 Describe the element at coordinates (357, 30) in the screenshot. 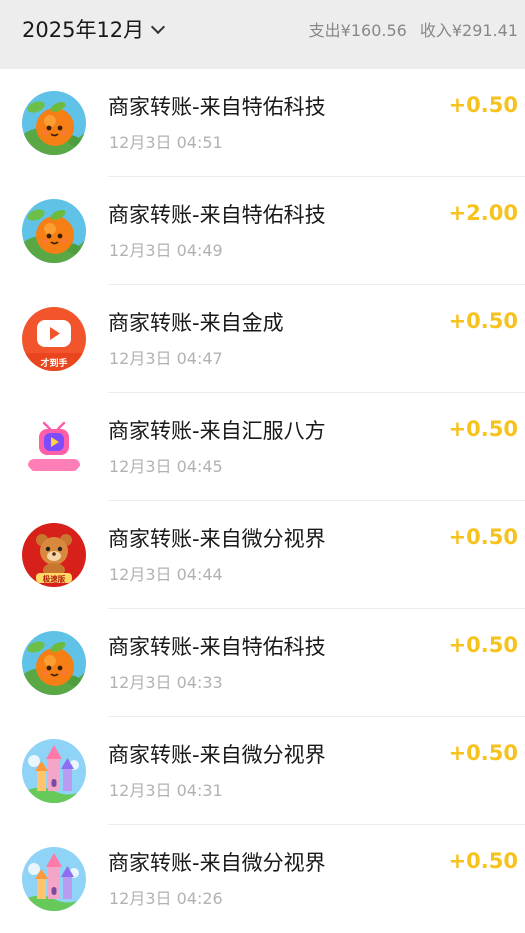

I see `expense-total: 支出¥160.56` at that location.